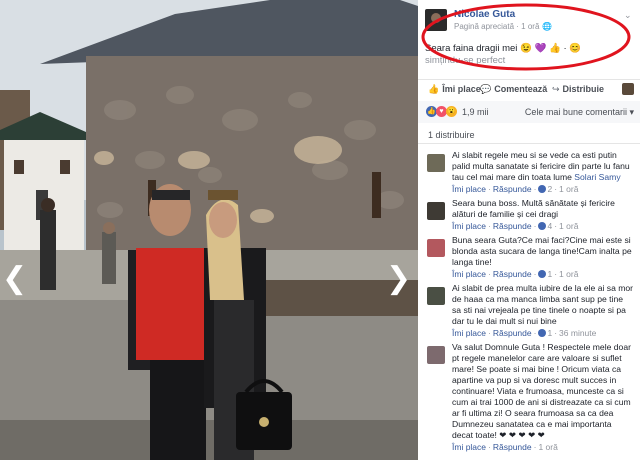  I want to click on feeling-icon: 😊, so click(575, 48).